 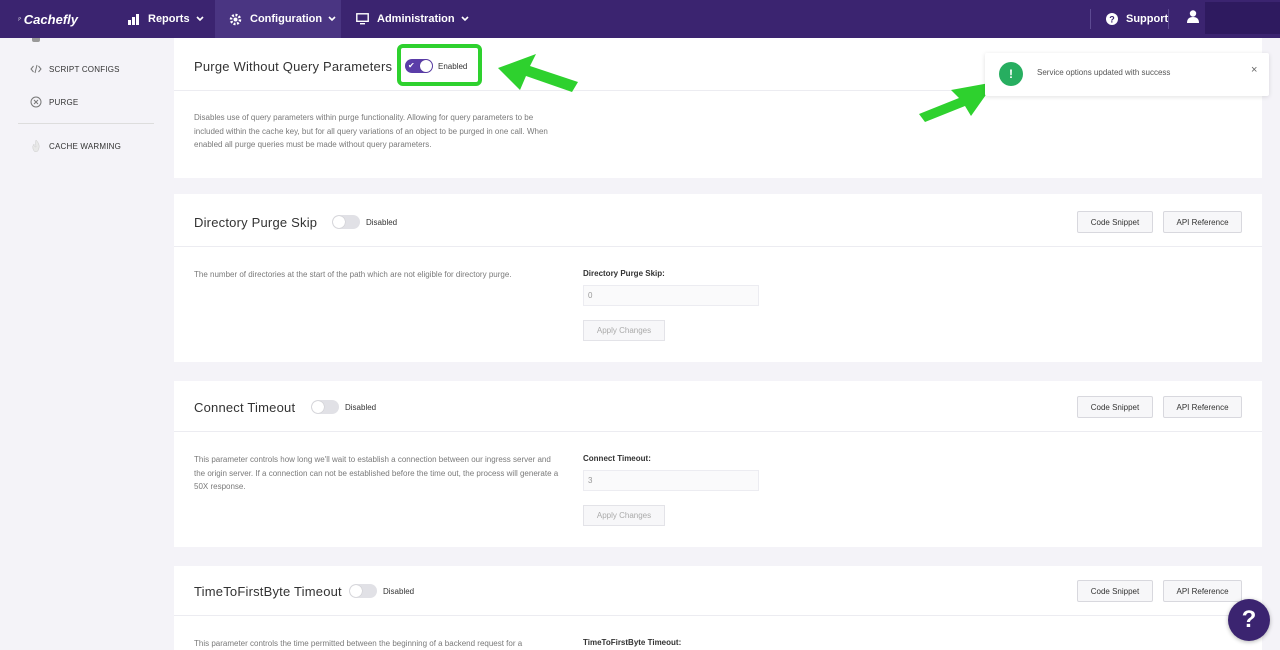 What do you see at coordinates (1147, 19) in the screenshot?
I see `nav-support-label: Support` at bounding box center [1147, 19].